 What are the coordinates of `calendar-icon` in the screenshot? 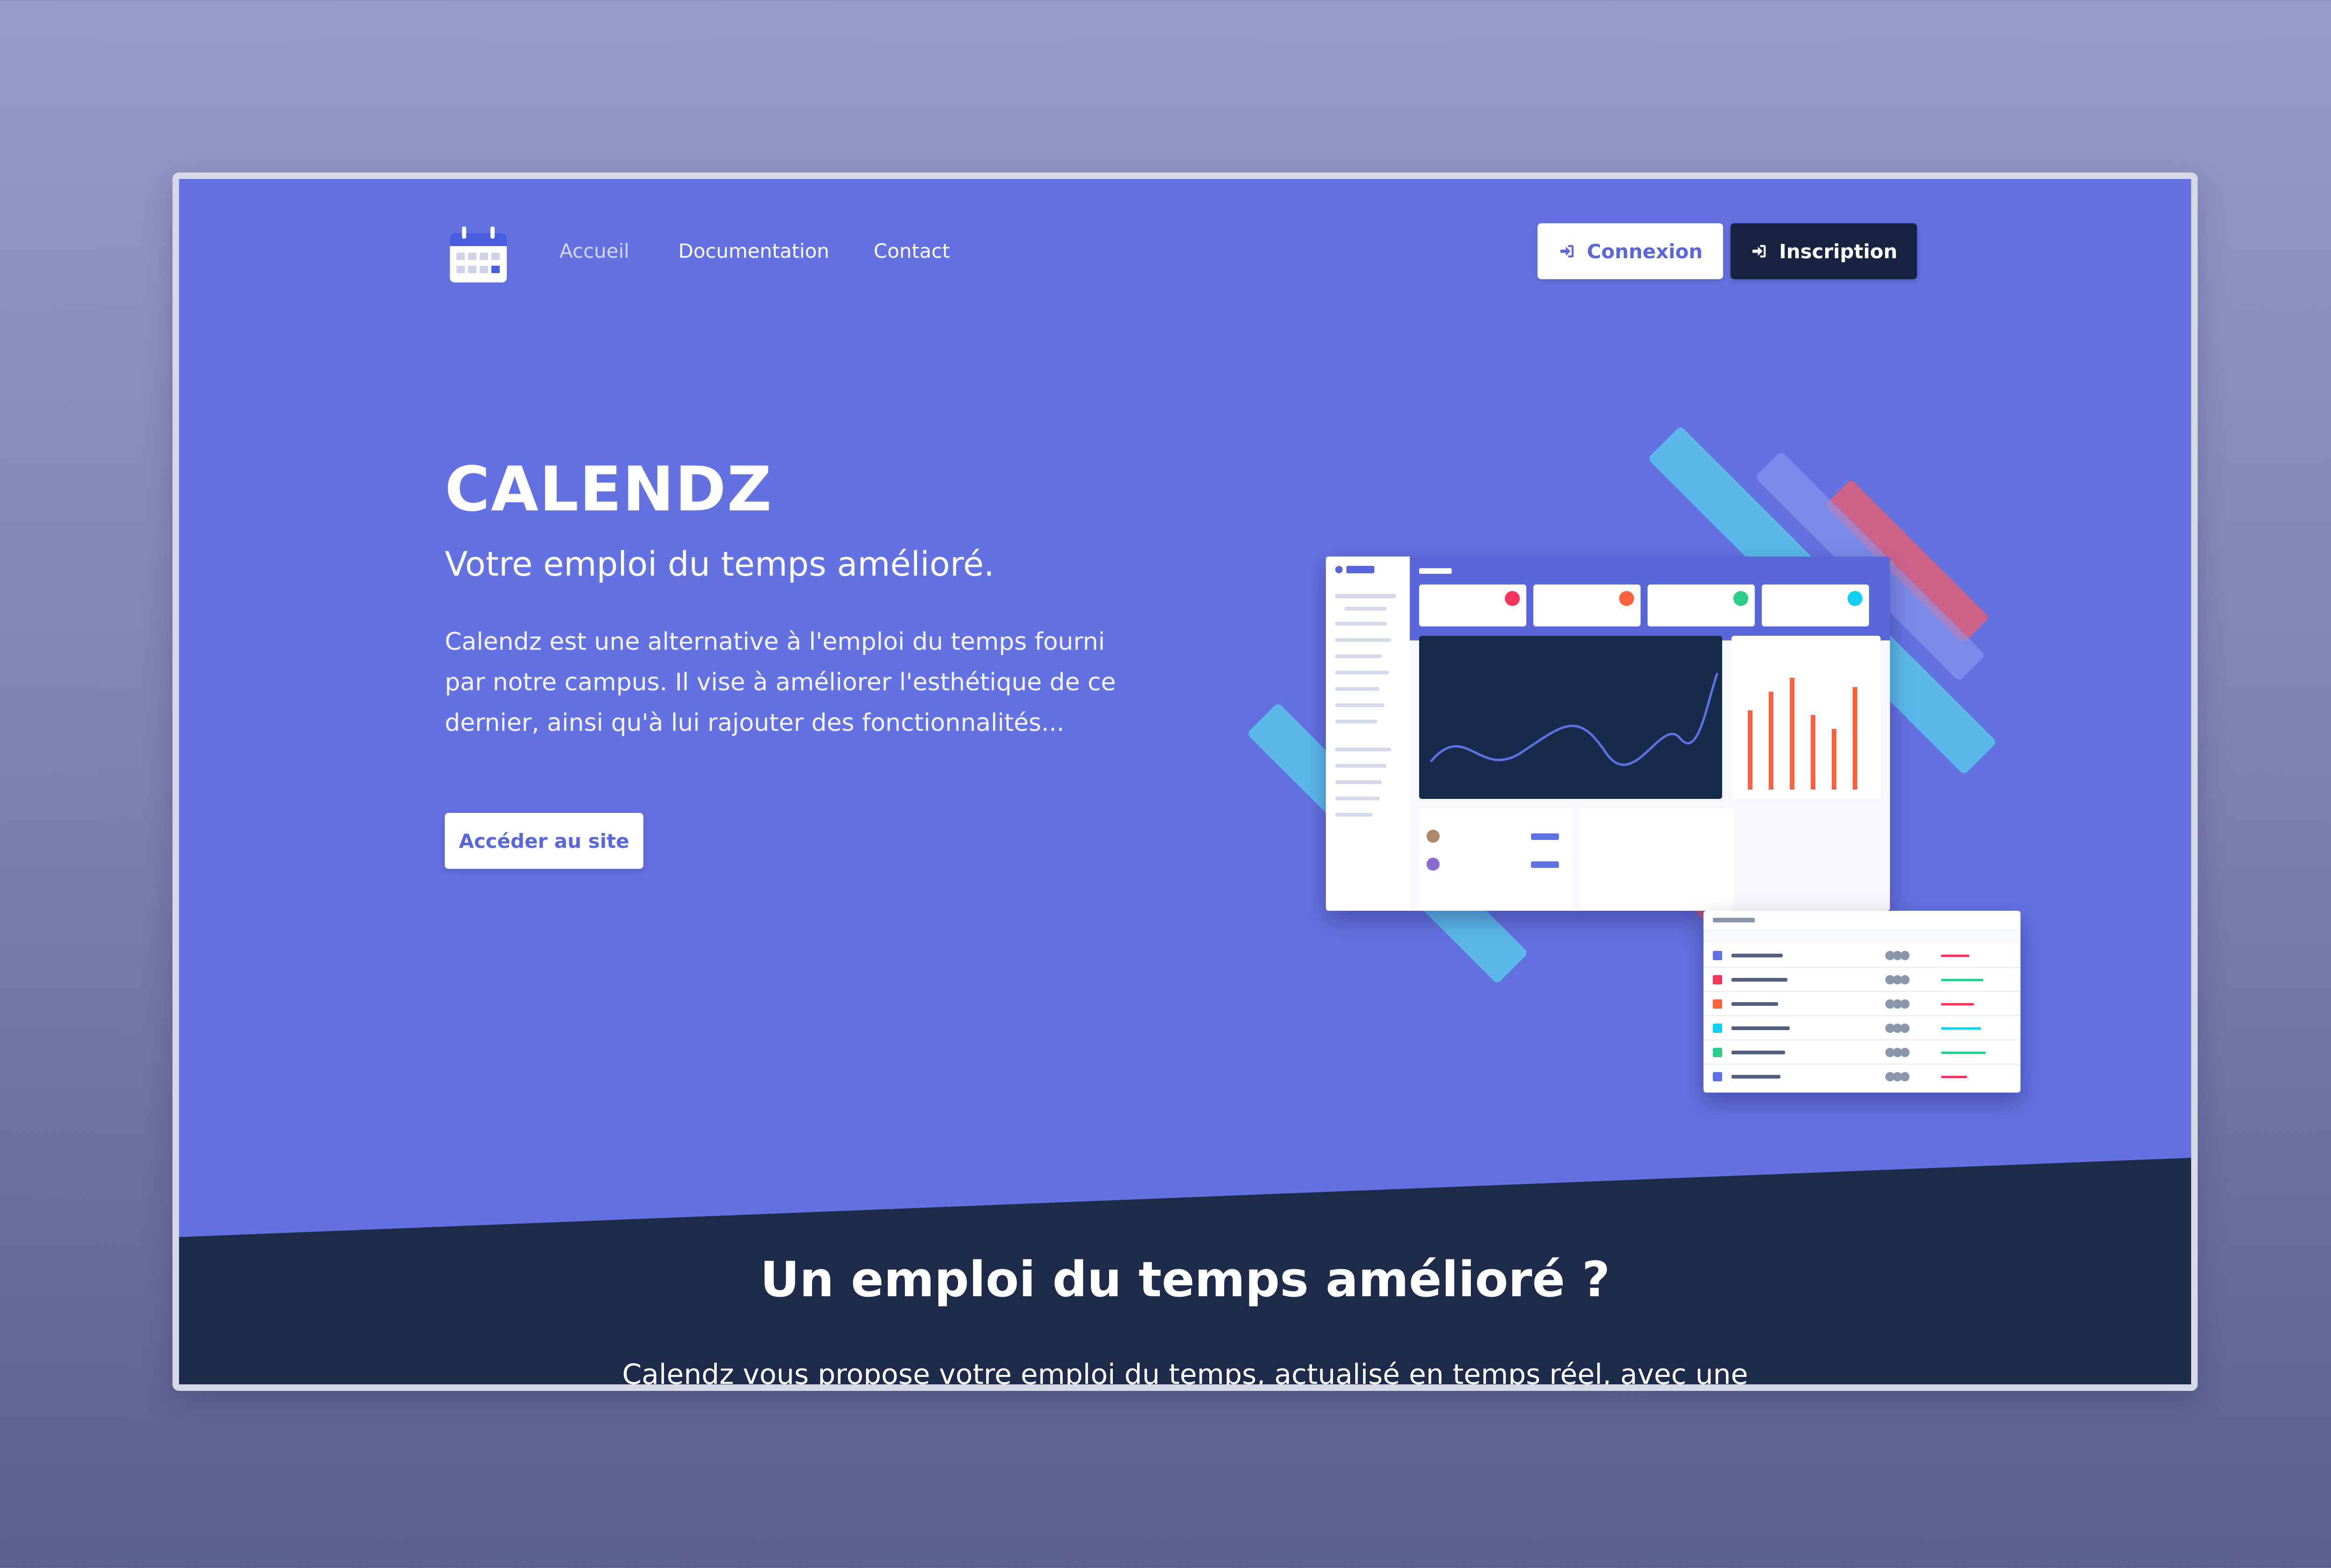 It's located at (478, 254).